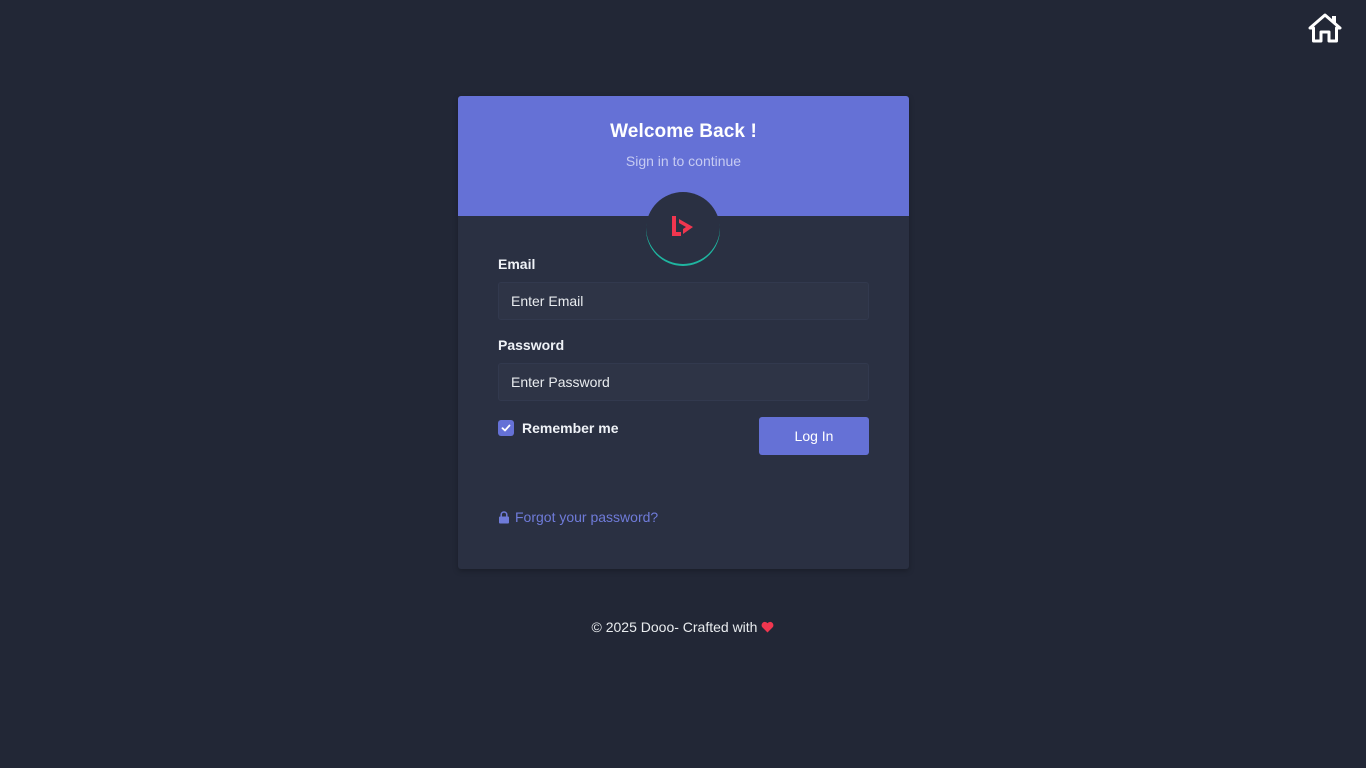 Image resolution: width=1366 pixels, height=768 pixels. I want to click on footer: © 2025 Dooo- Crafted with, so click(683, 627).